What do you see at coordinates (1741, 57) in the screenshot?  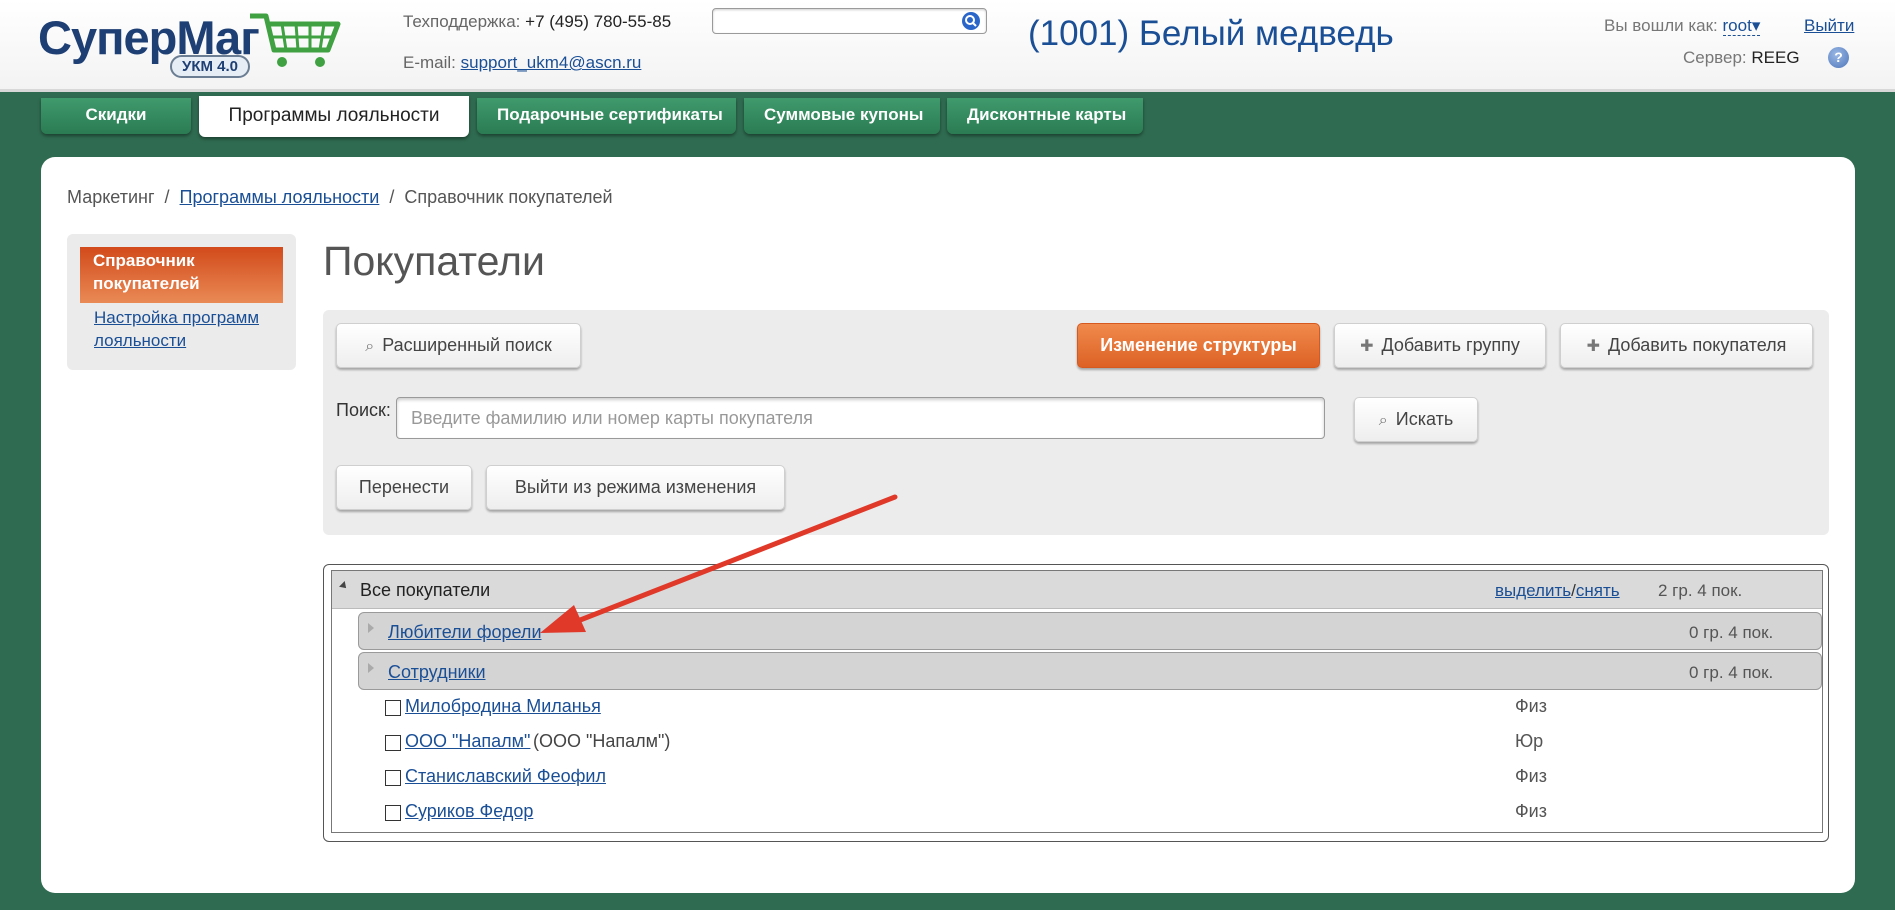 I see `server-info: Сервер: REEG` at bounding box center [1741, 57].